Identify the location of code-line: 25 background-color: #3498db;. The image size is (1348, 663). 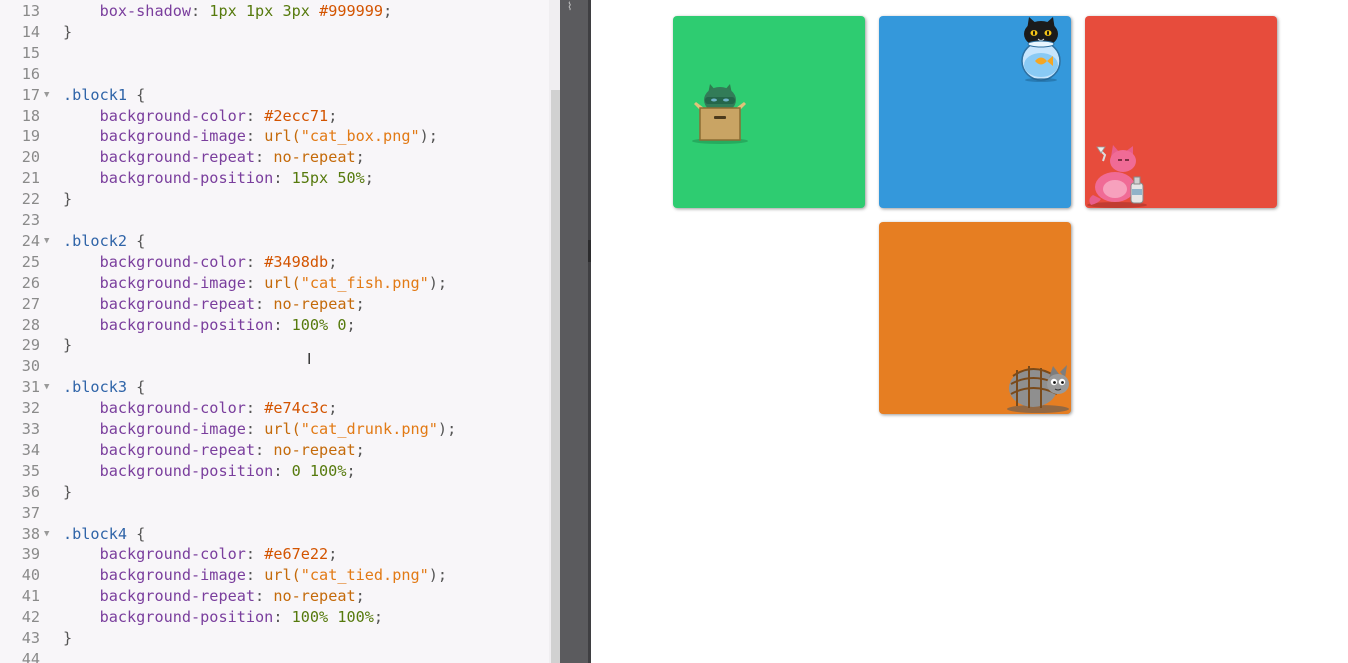
(275, 262).